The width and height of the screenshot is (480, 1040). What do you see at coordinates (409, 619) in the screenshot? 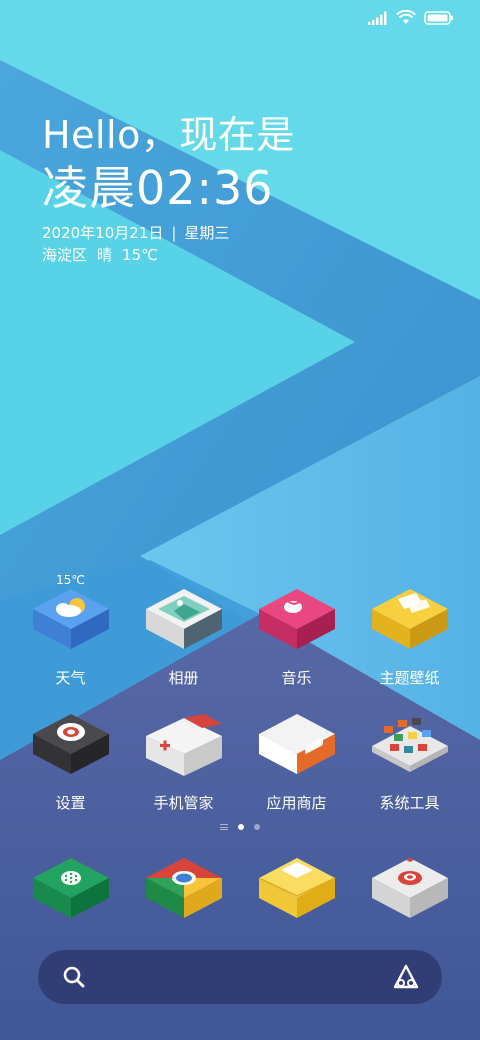
I see `themes-icon` at bounding box center [409, 619].